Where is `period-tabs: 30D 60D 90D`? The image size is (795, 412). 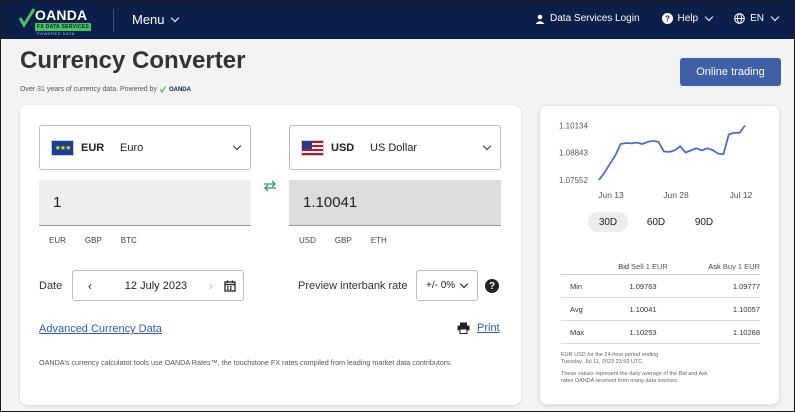
period-tabs: 30D 60D 90D is located at coordinates (656, 222).